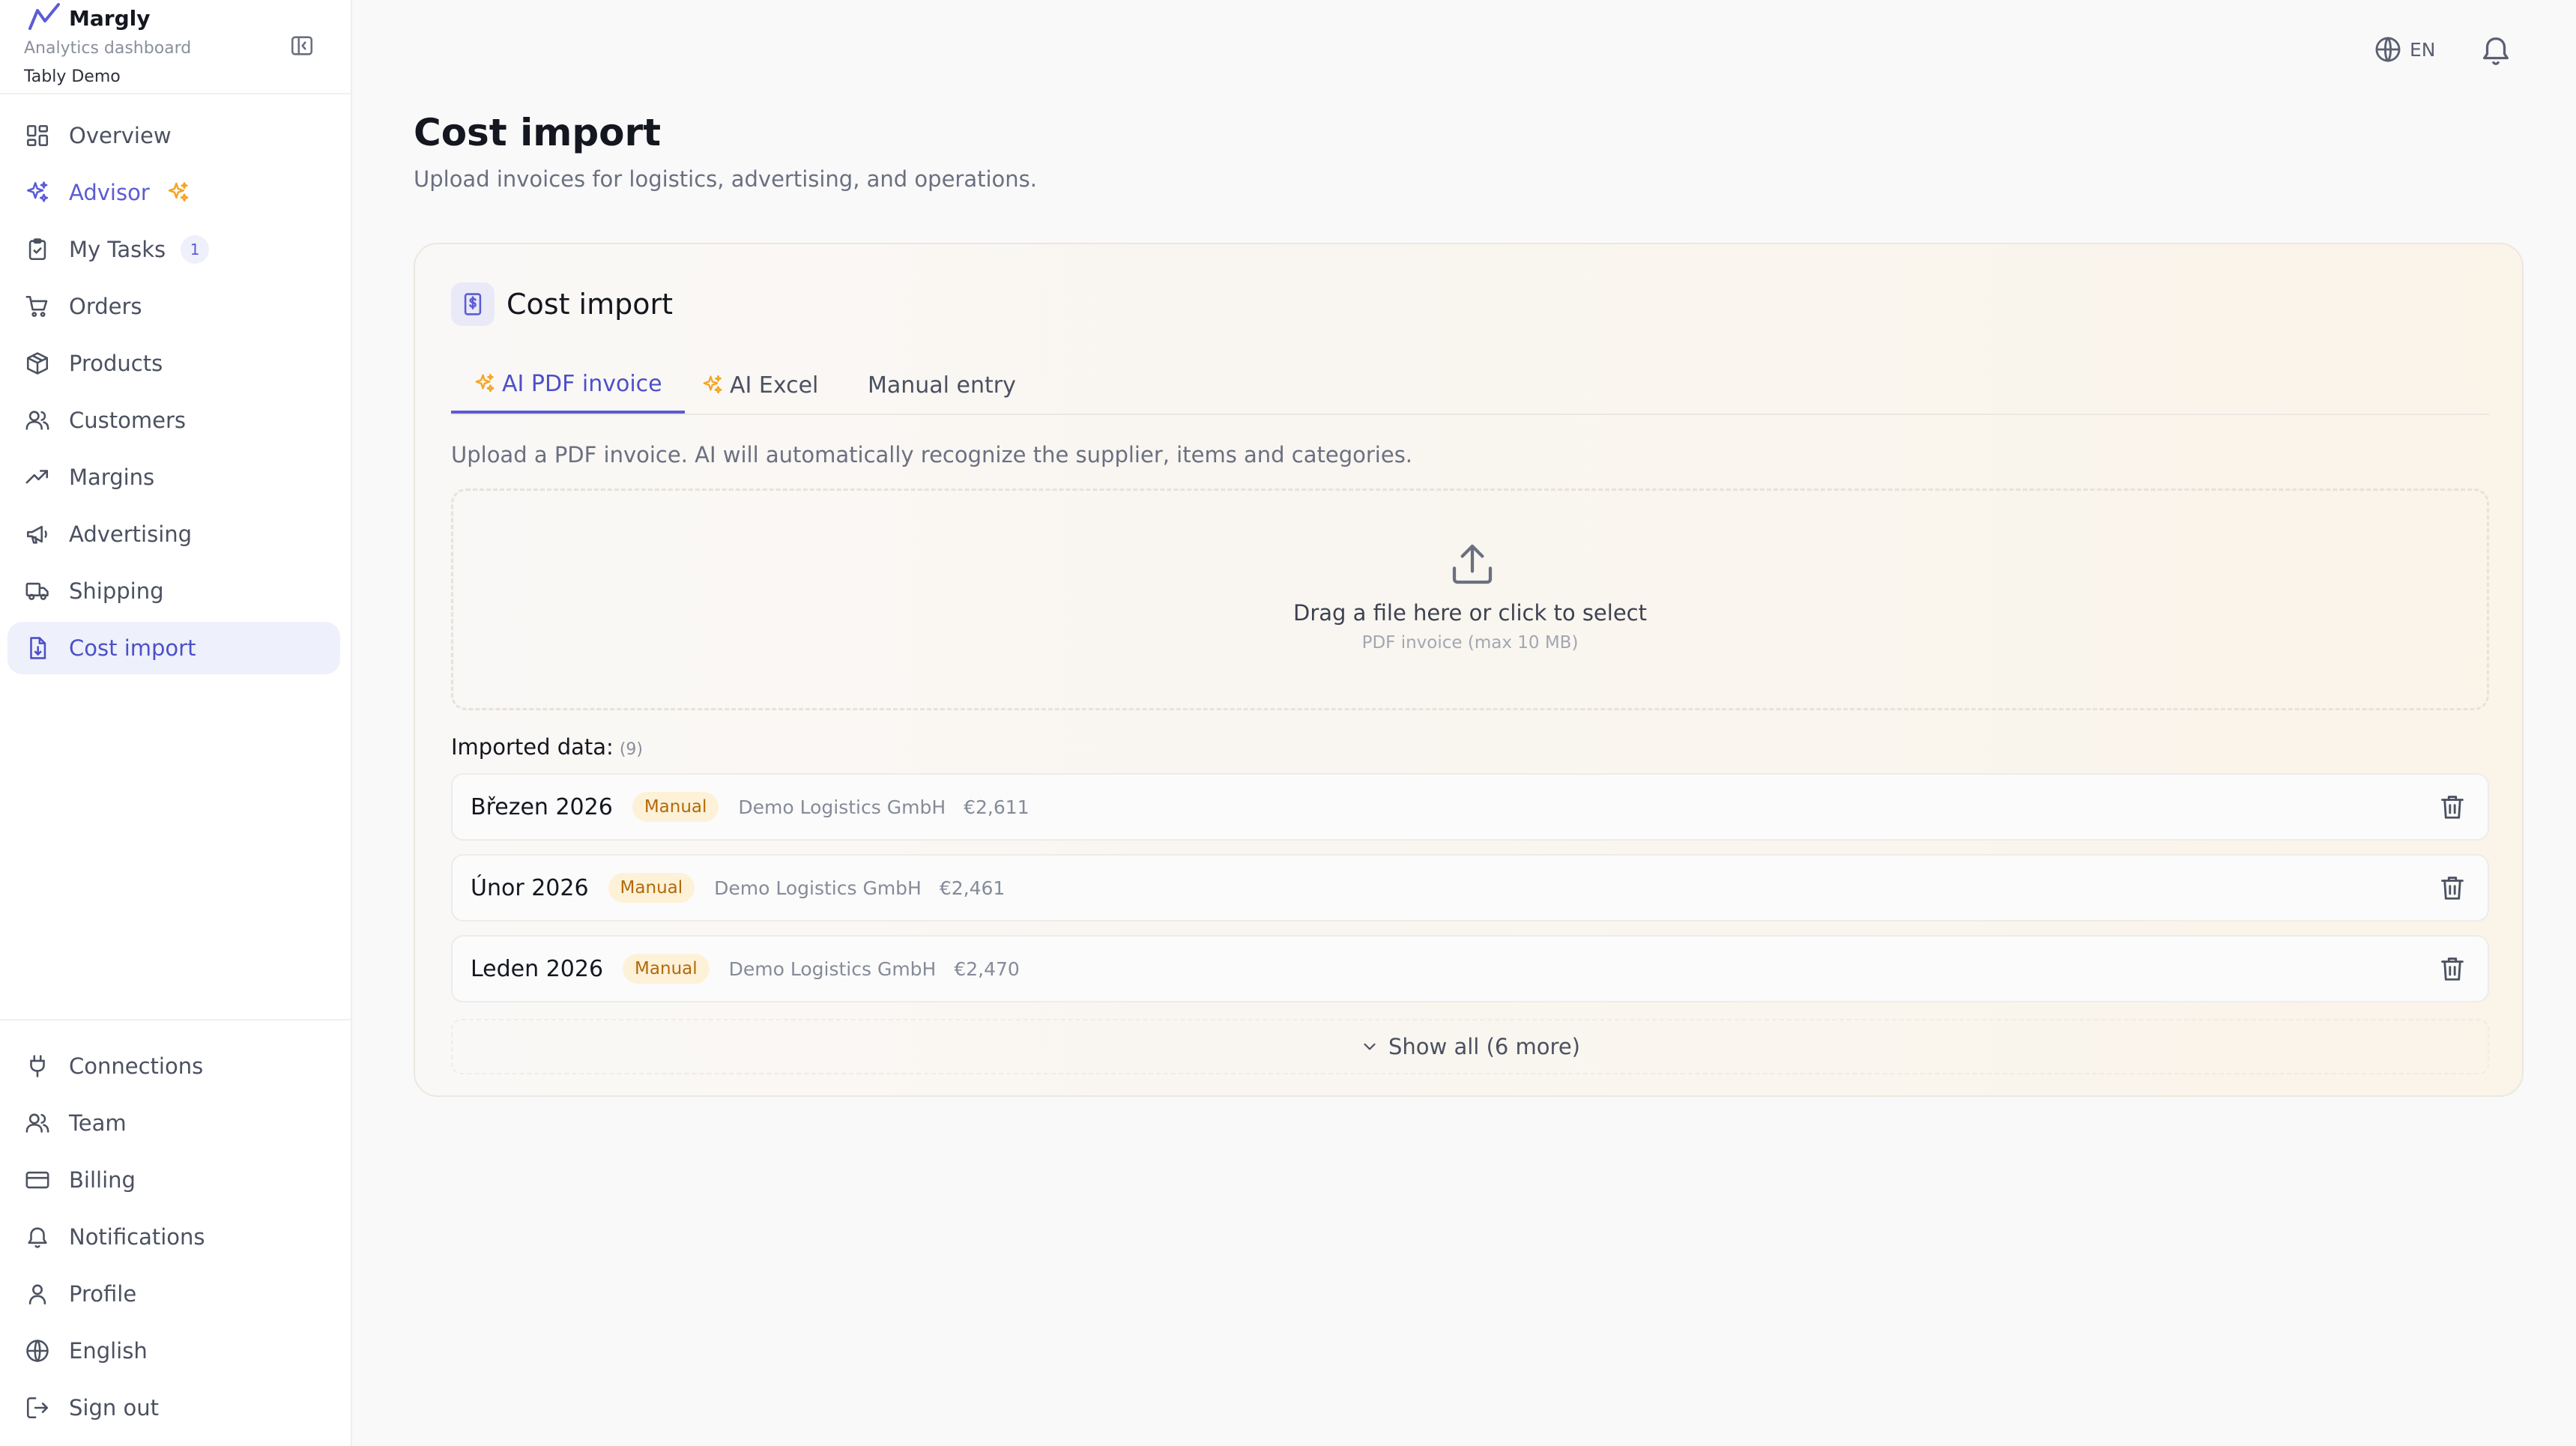  What do you see at coordinates (173, 192) in the screenshot?
I see `sidebar-item-advisor: Advisor` at bounding box center [173, 192].